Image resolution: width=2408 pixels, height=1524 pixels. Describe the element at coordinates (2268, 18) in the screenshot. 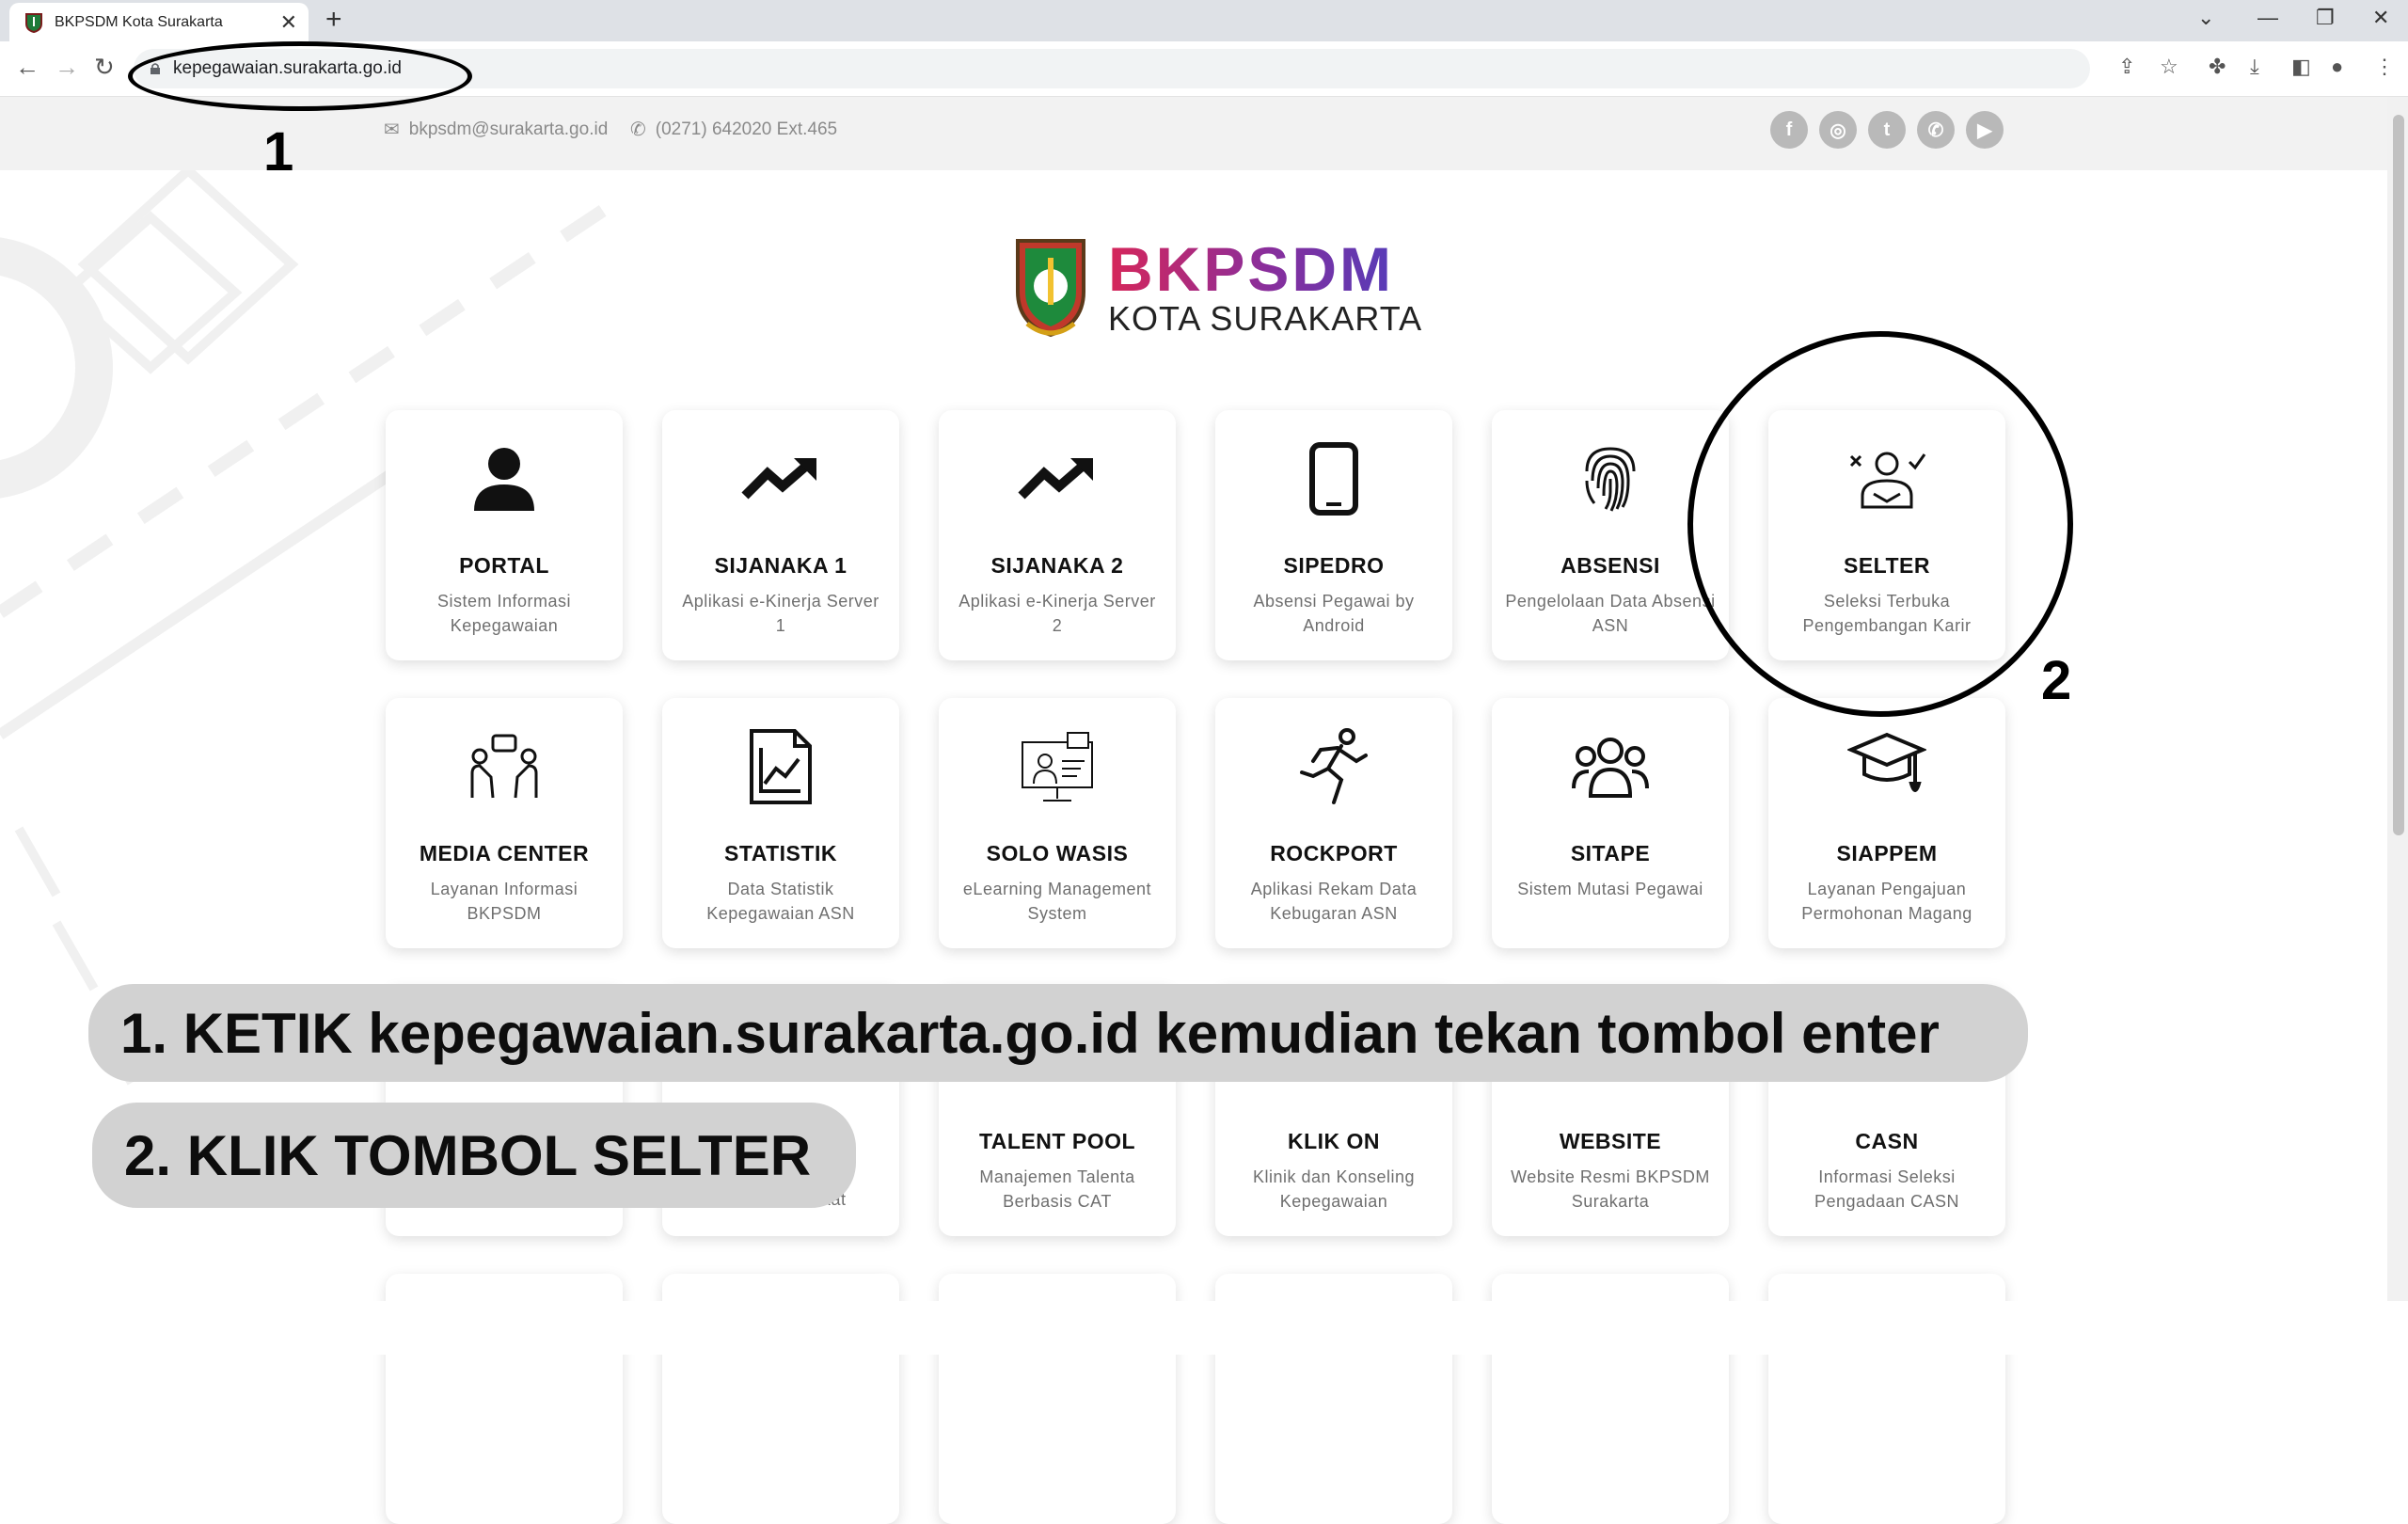

I see `minimize-icon: —` at that location.